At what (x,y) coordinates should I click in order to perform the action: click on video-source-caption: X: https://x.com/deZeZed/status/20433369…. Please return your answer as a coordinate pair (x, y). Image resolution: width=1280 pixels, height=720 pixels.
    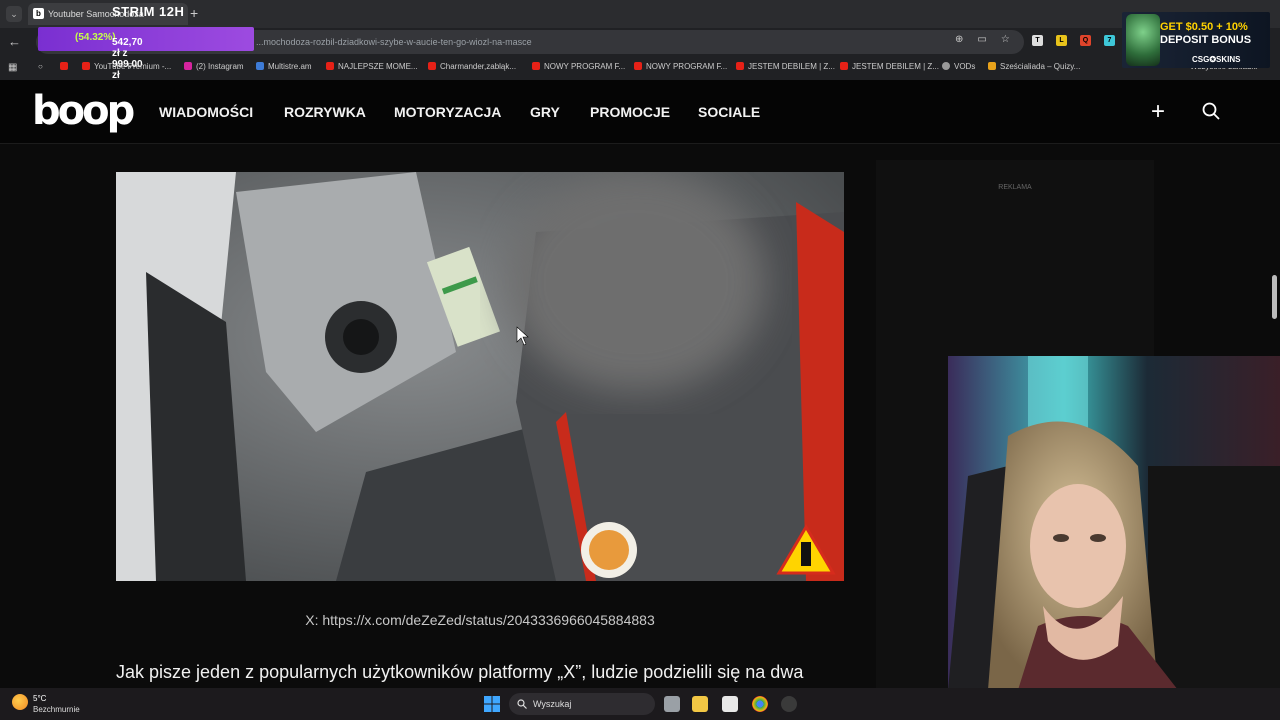
    Looking at the image, I should click on (480, 620).